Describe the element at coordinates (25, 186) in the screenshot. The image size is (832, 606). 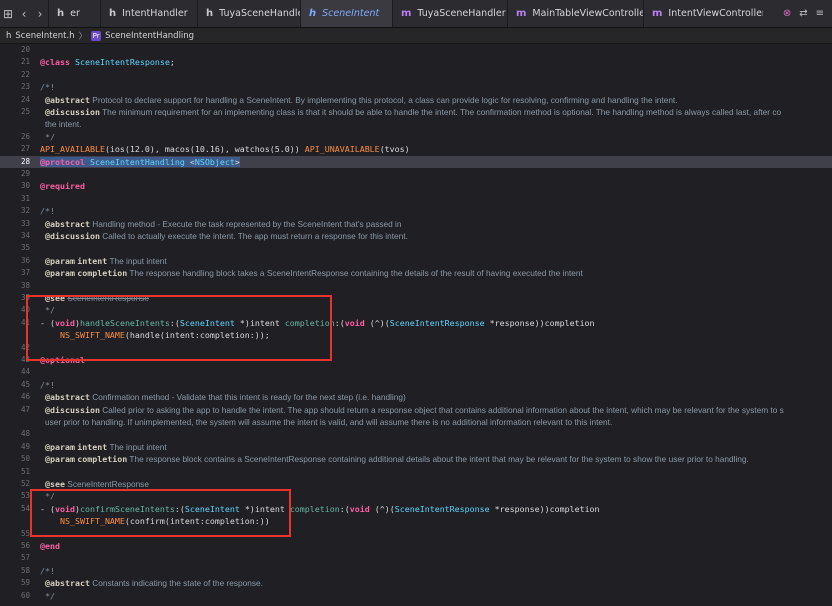
I see `line-number: 30` at that location.